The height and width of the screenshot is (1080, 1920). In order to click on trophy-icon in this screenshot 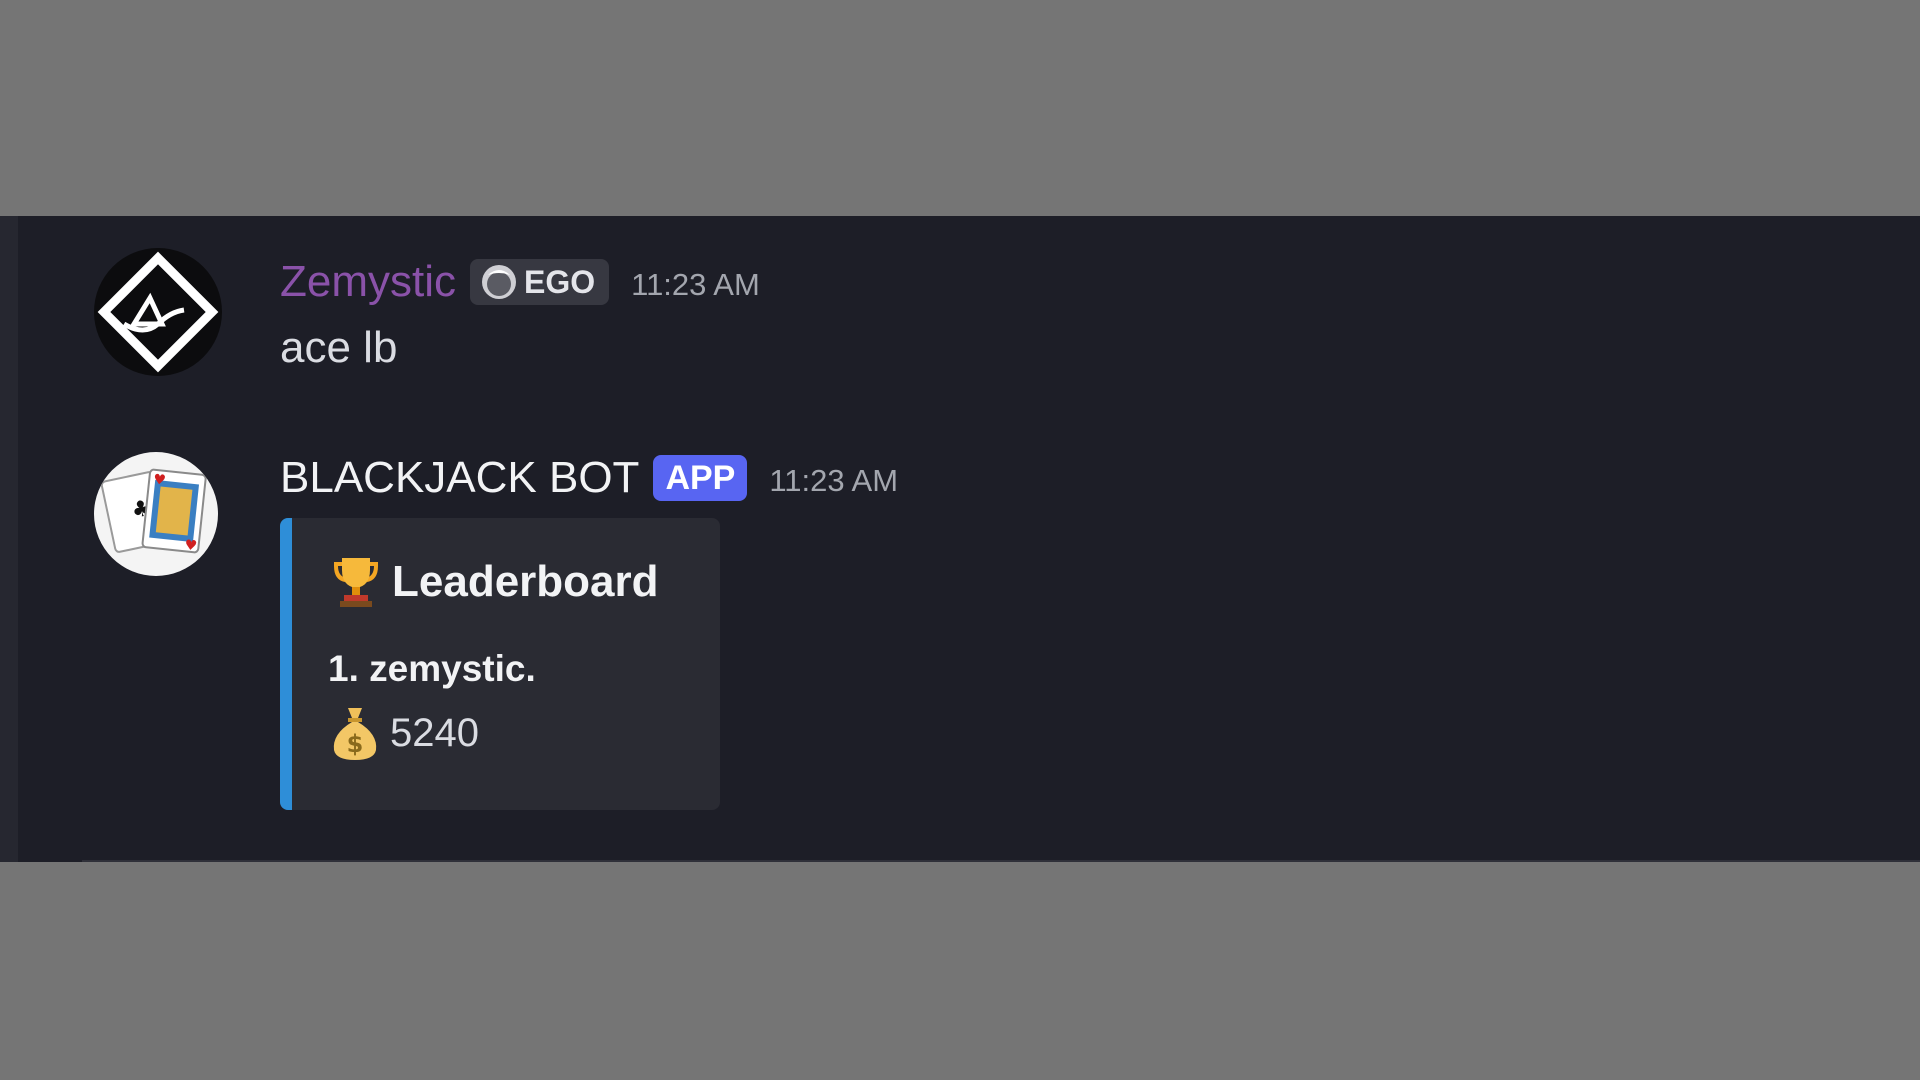, I will do `click(356, 582)`.